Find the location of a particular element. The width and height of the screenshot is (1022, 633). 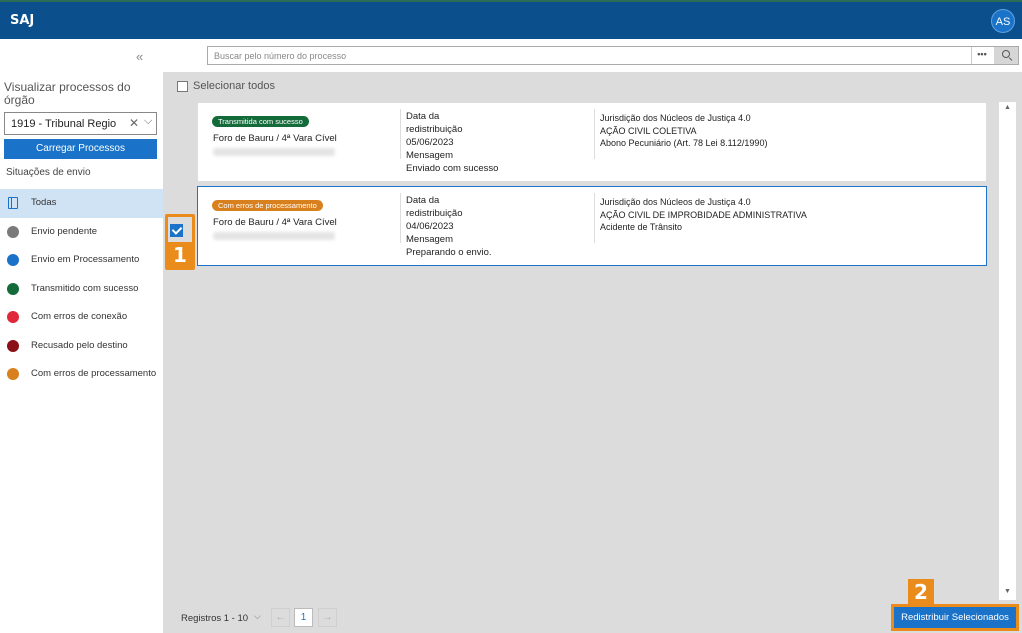

records-chevron-down-icon: ⌵ is located at coordinates (257, 616).